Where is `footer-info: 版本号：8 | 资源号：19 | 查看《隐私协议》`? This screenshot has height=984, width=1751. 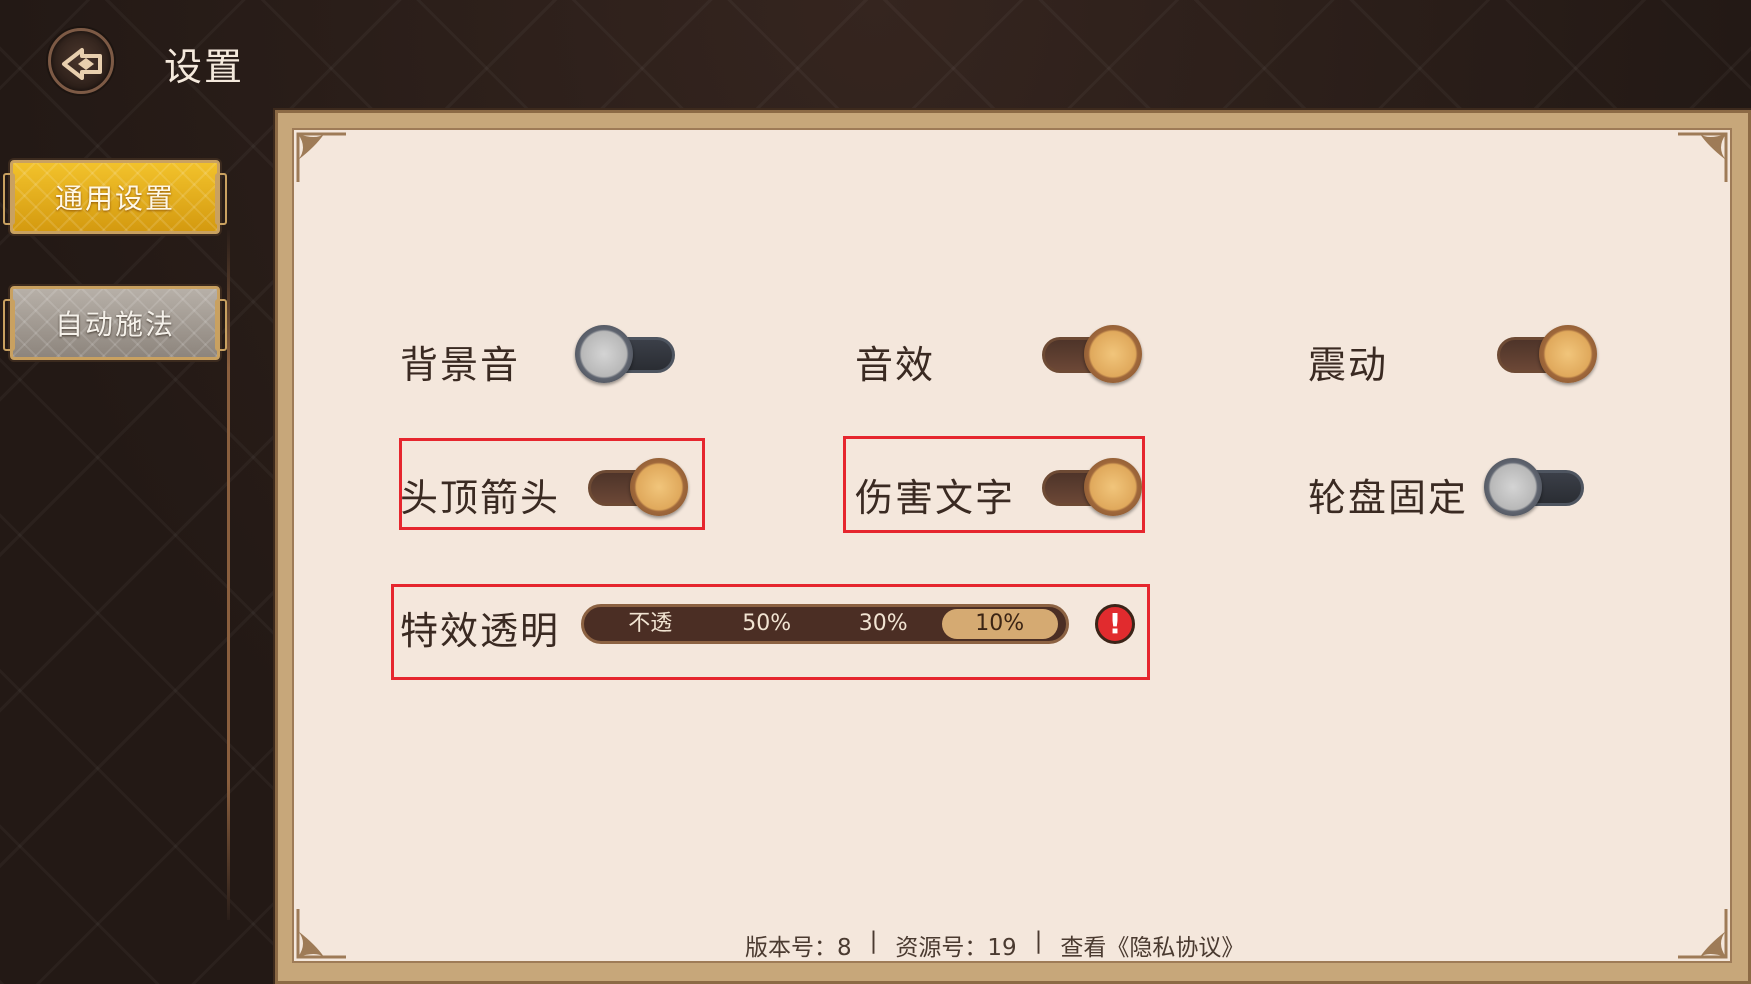 footer-info: 版本号：8 | 资源号：19 | 查看《隐私协议》 is located at coordinates (994, 945).